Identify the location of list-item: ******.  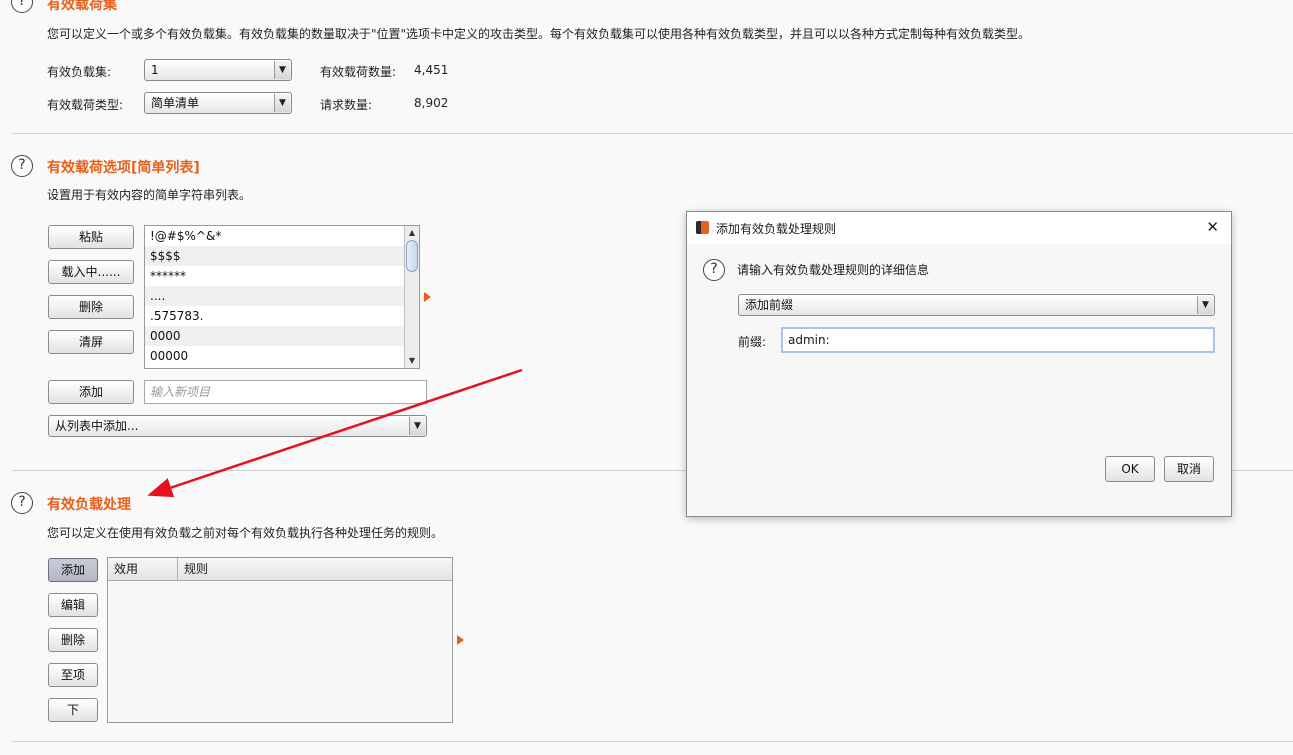
(275, 276).